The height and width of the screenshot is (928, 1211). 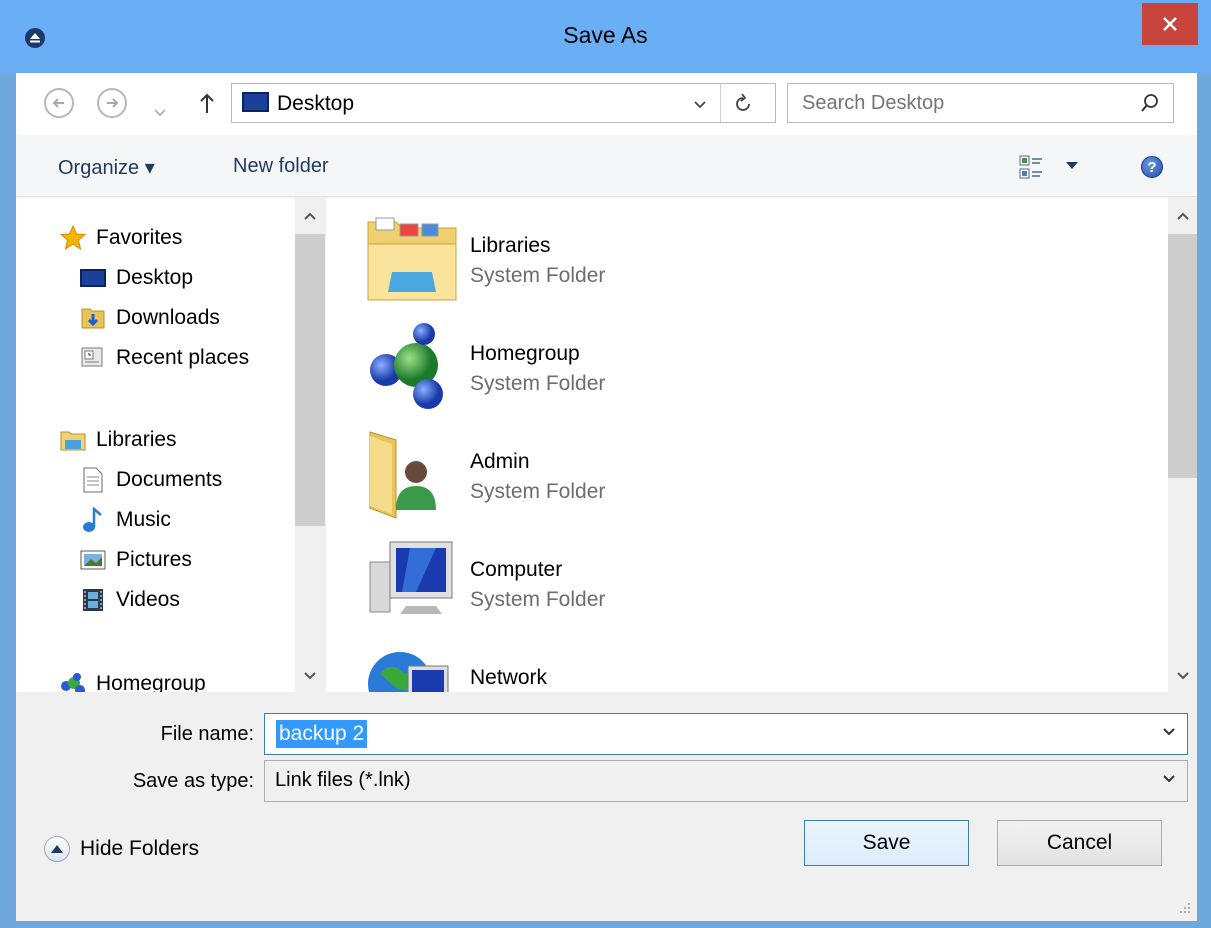 What do you see at coordinates (726, 781) in the screenshot?
I see `save-type-select: Link files (*.lnk)` at bounding box center [726, 781].